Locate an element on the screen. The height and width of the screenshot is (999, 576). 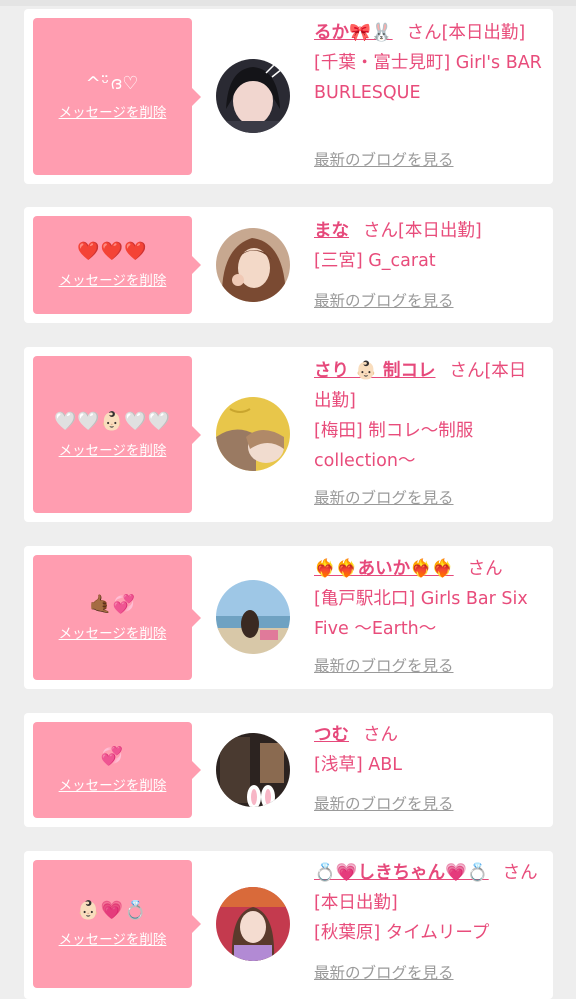
user-name-link: るか🎀🐰 is located at coordinates (353, 33).